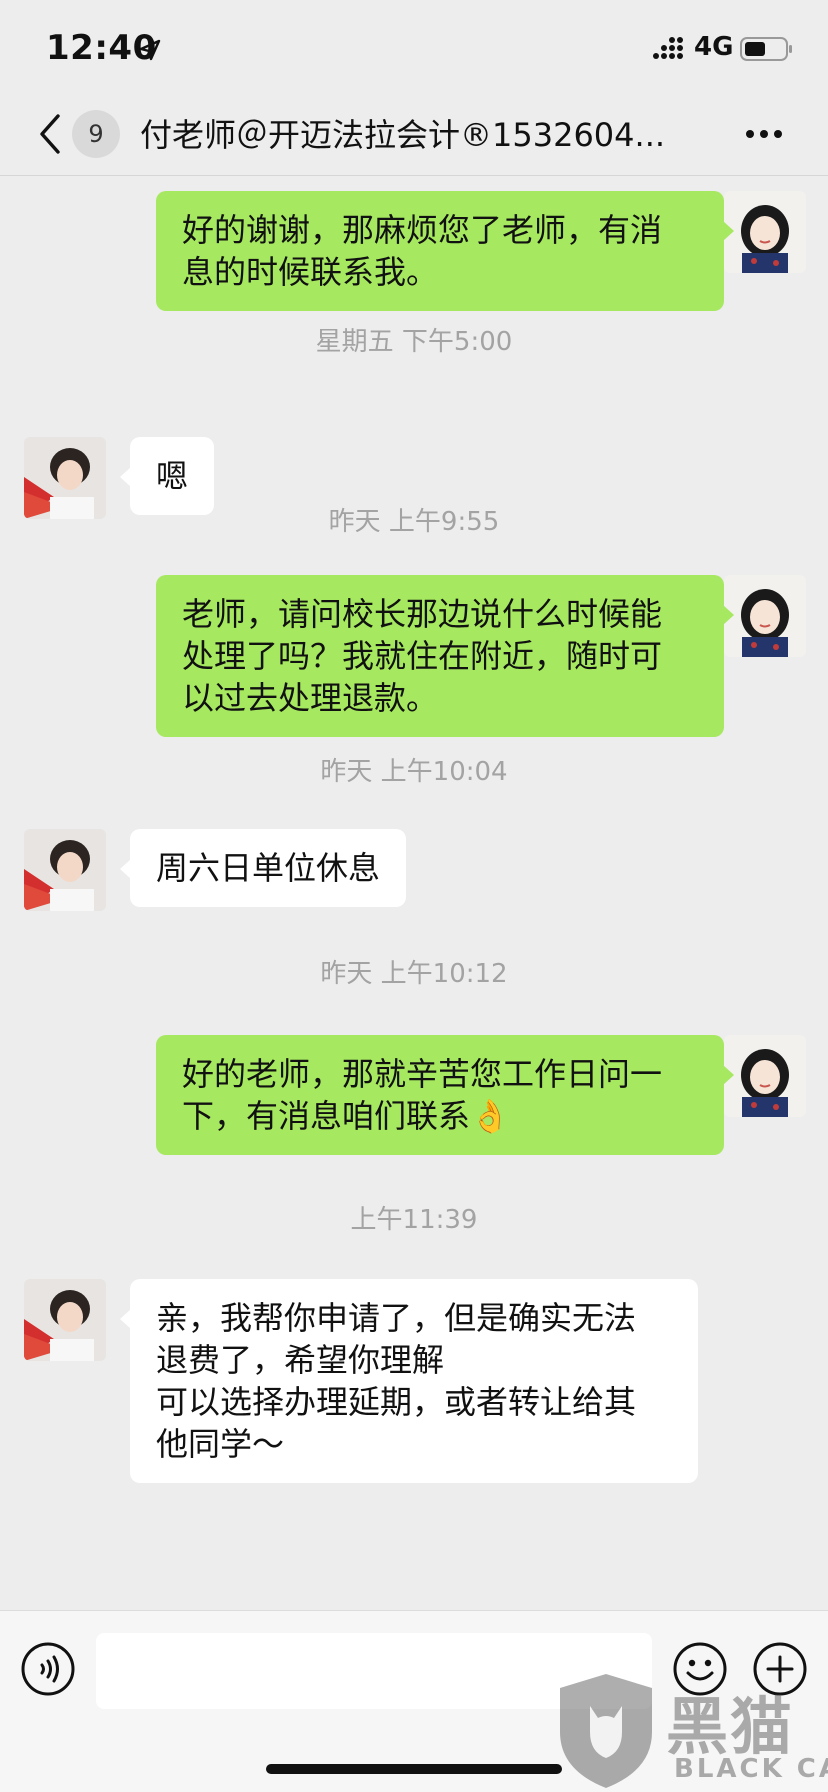 This screenshot has height=1792, width=828. What do you see at coordinates (668, 48) in the screenshot?
I see `signal-icon` at bounding box center [668, 48].